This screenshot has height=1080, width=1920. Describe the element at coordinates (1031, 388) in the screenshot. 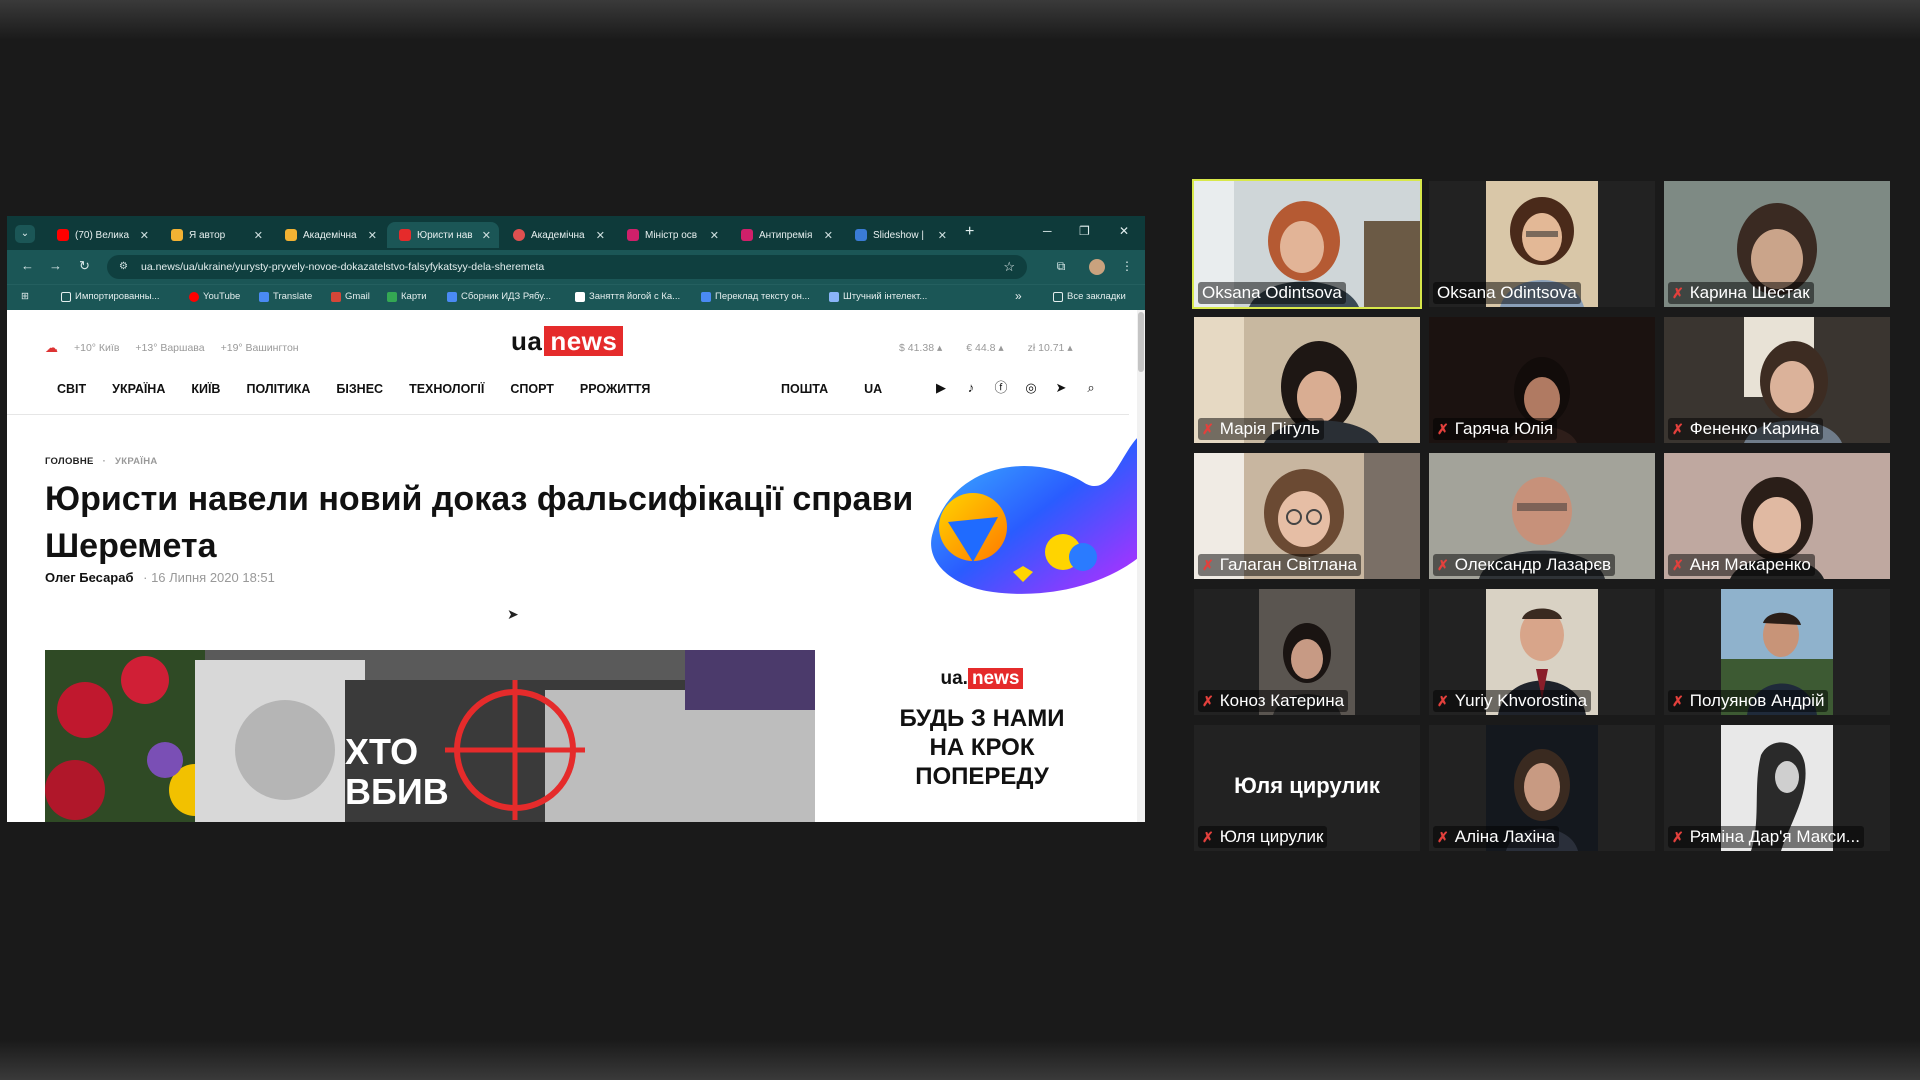

I see `instagram-icon: ◎` at that location.